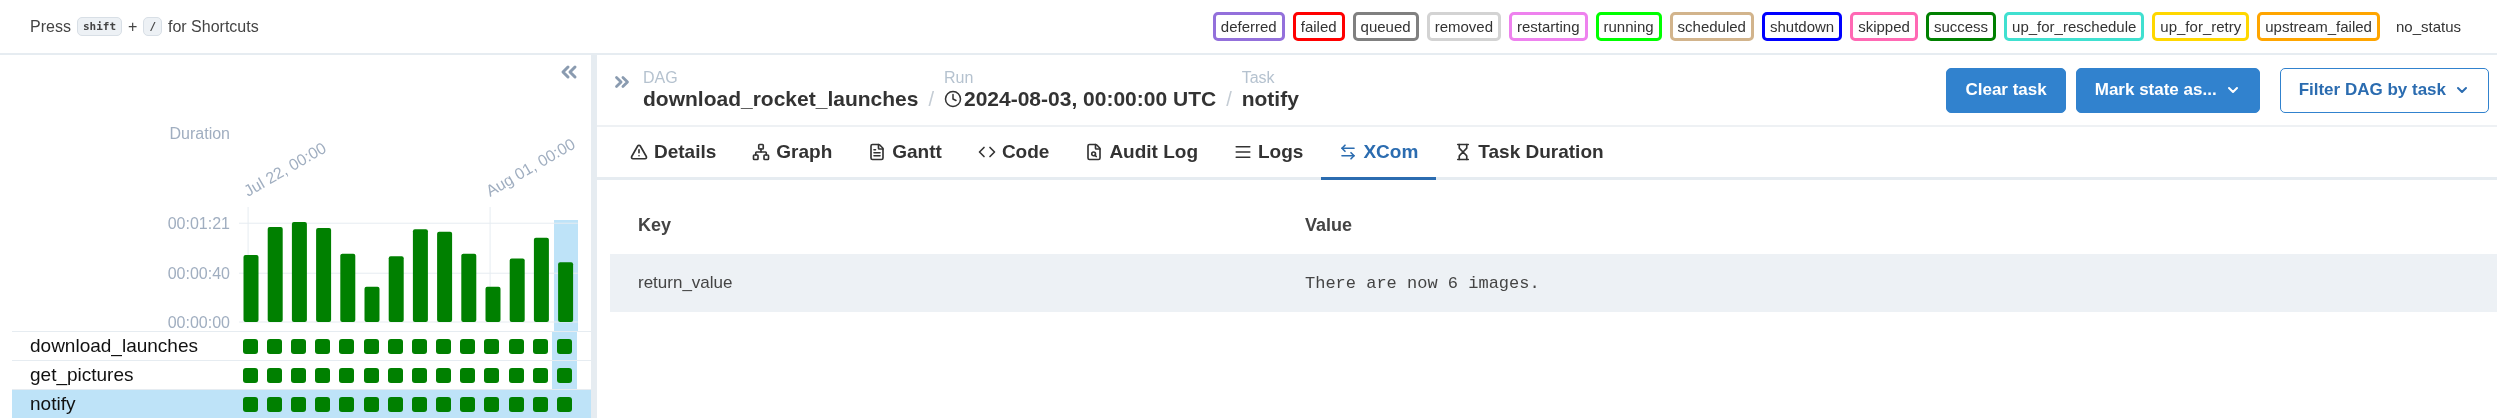 The width and height of the screenshot is (2497, 418). I want to click on arrows-icon, so click(1348, 152).